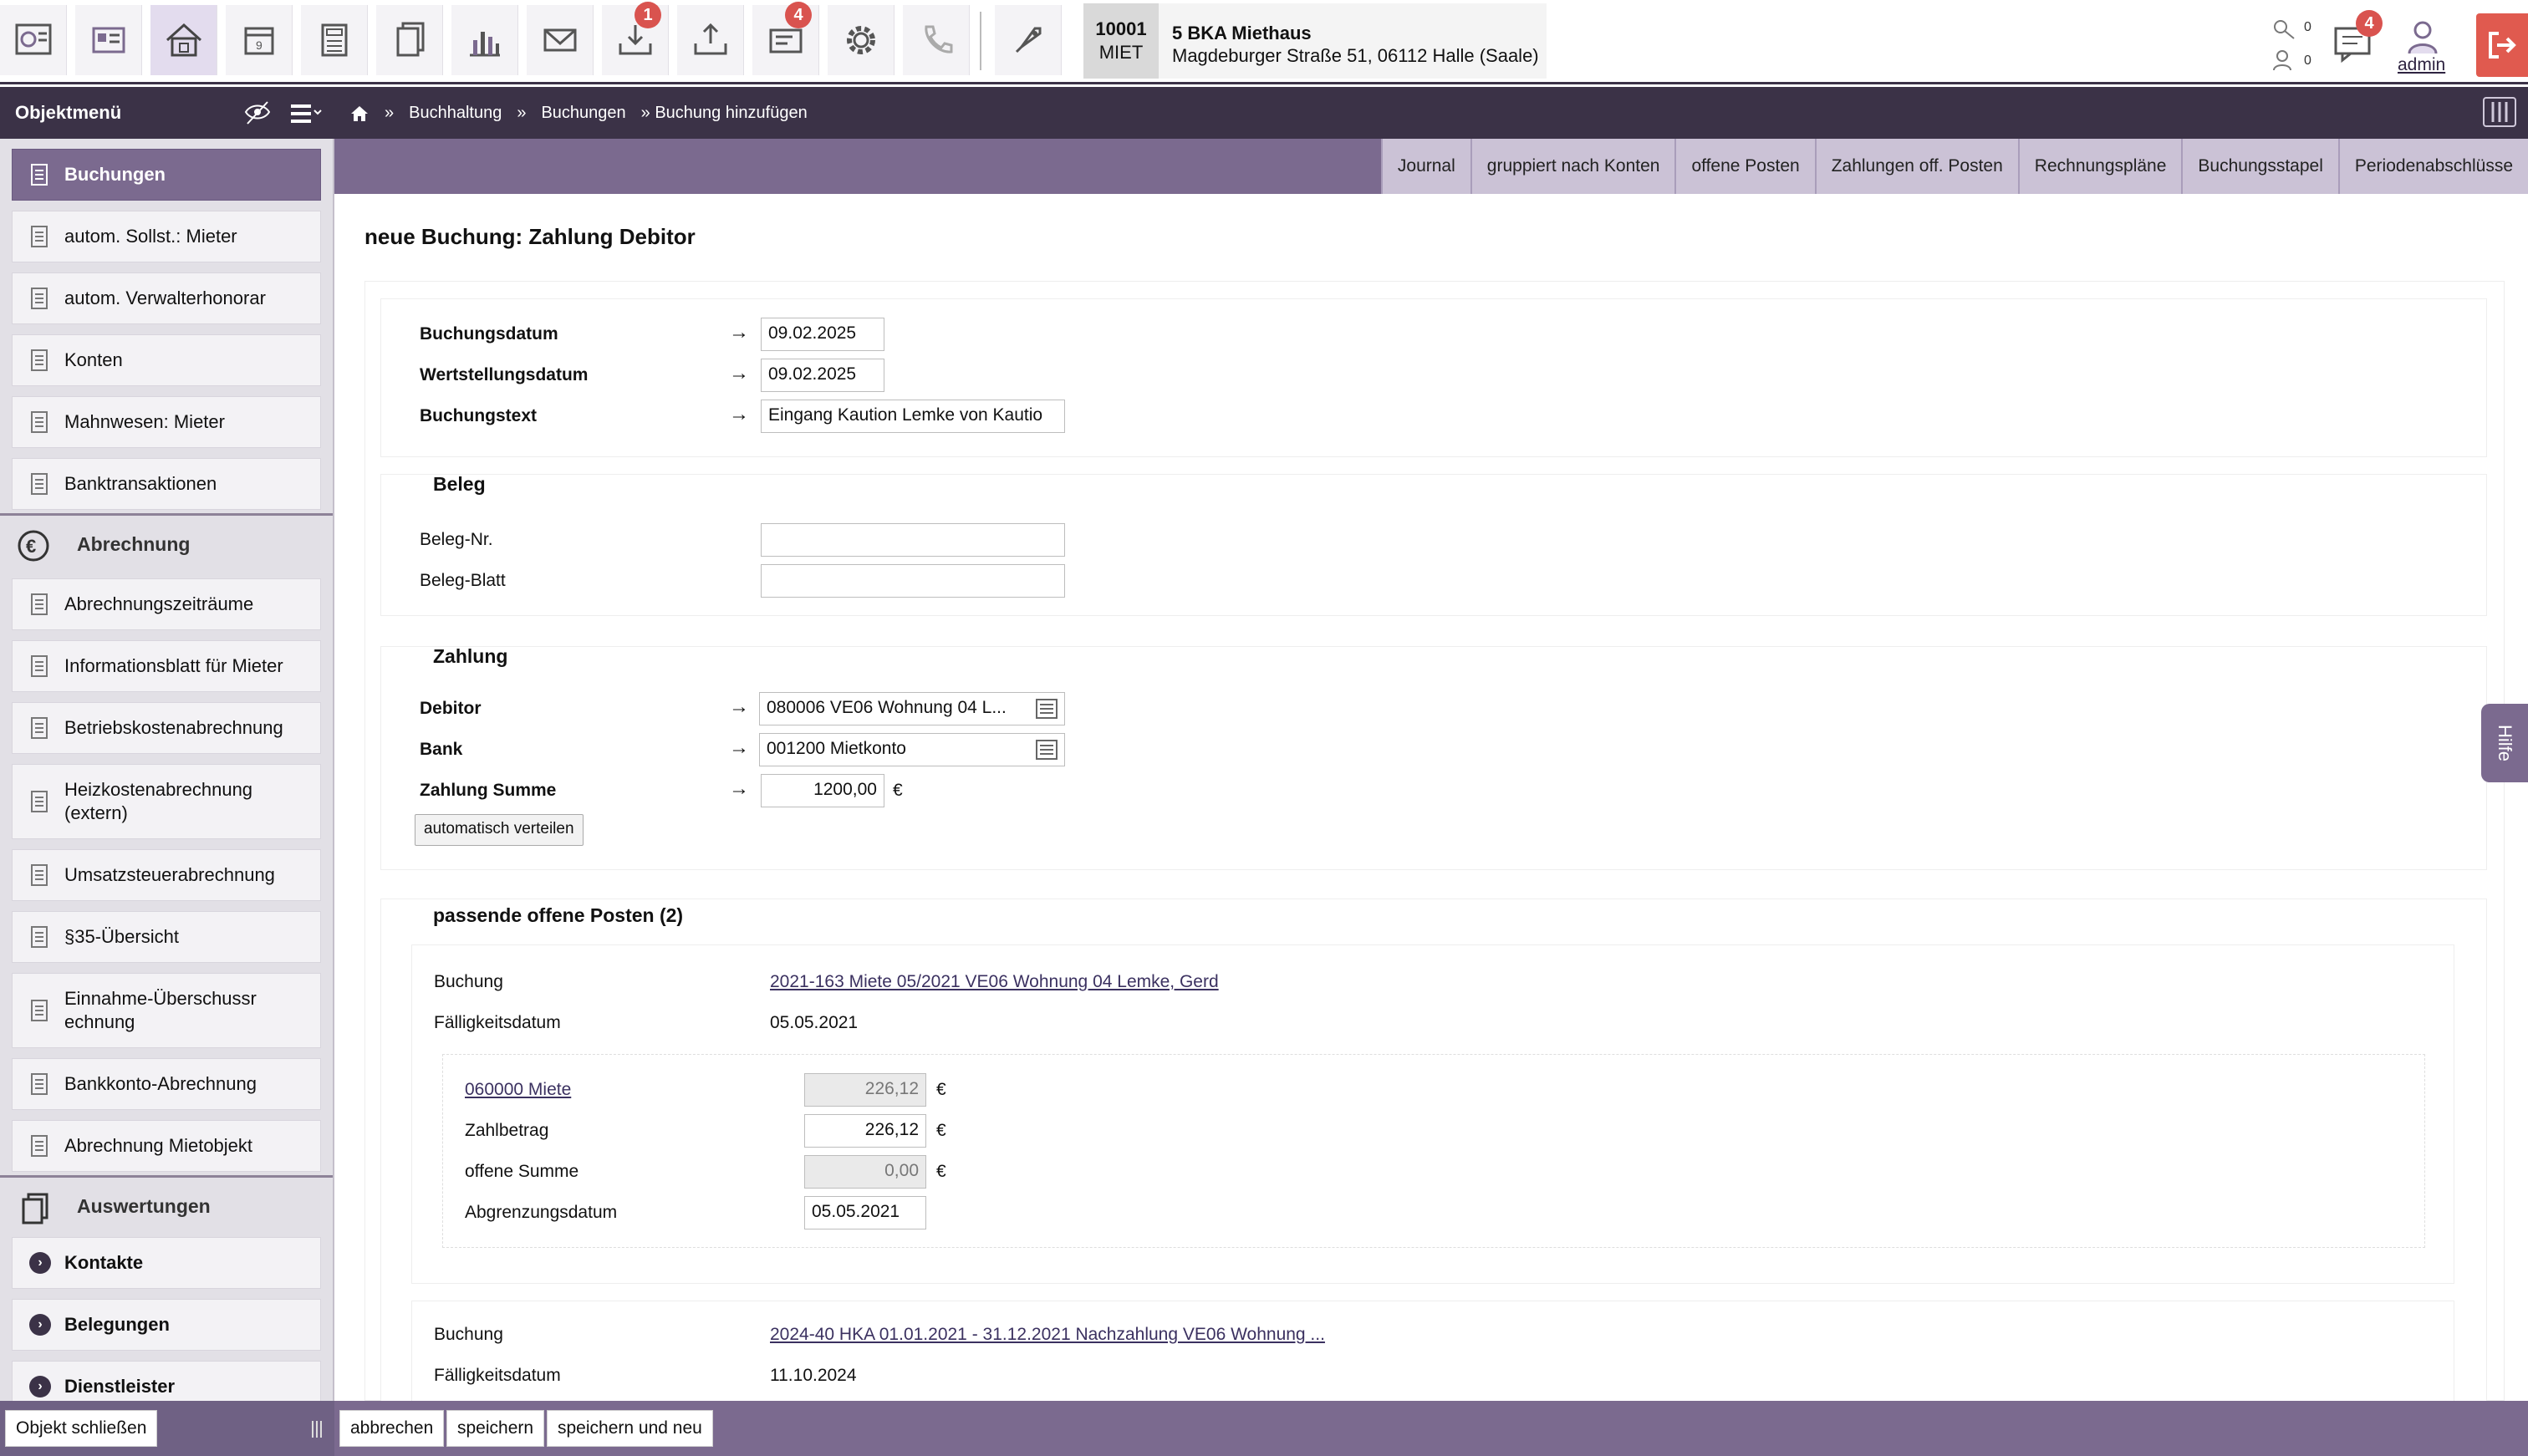 The image size is (2528, 1456). I want to click on resize-handle-icon, so click(317, 1429).